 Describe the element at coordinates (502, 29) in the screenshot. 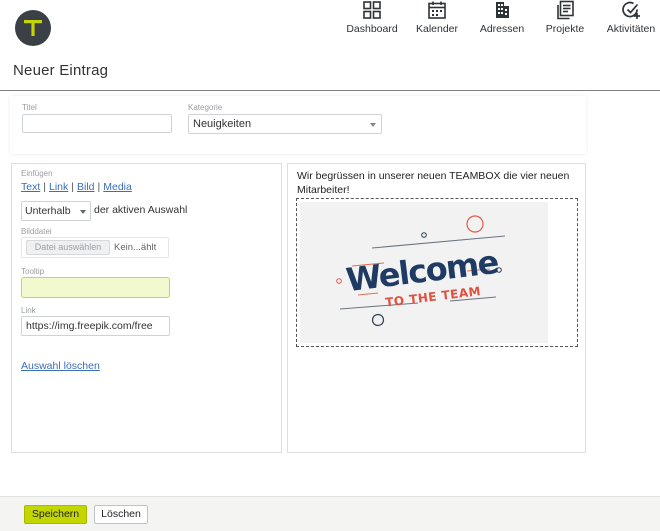

I see `nav-adressen-label: Adressen` at that location.